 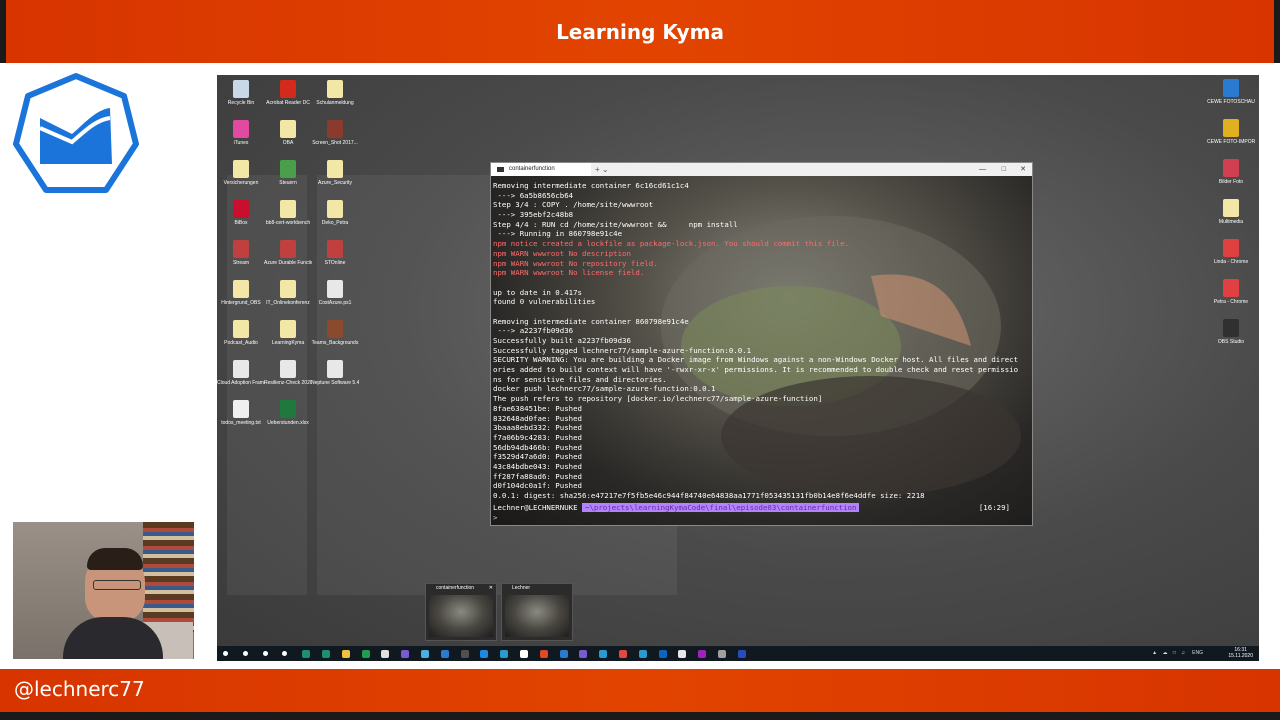 What do you see at coordinates (288, 173) in the screenshot?
I see `desktop-icon: Steuern` at bounding box center [288, 173].